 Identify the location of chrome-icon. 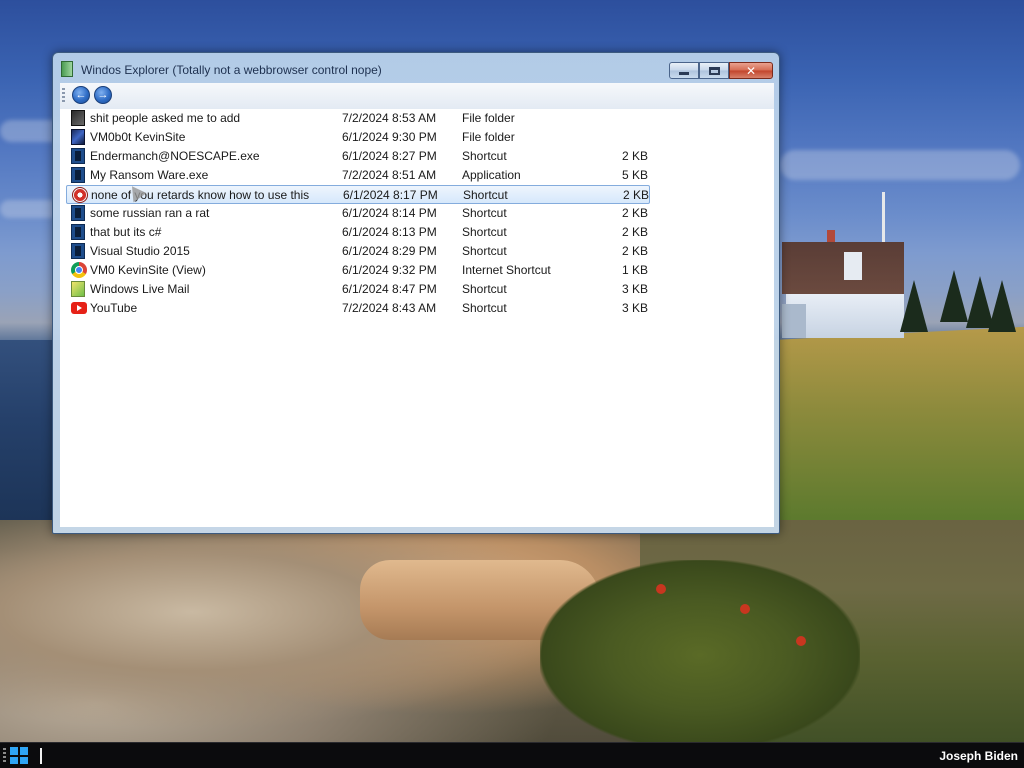
(79, 270).